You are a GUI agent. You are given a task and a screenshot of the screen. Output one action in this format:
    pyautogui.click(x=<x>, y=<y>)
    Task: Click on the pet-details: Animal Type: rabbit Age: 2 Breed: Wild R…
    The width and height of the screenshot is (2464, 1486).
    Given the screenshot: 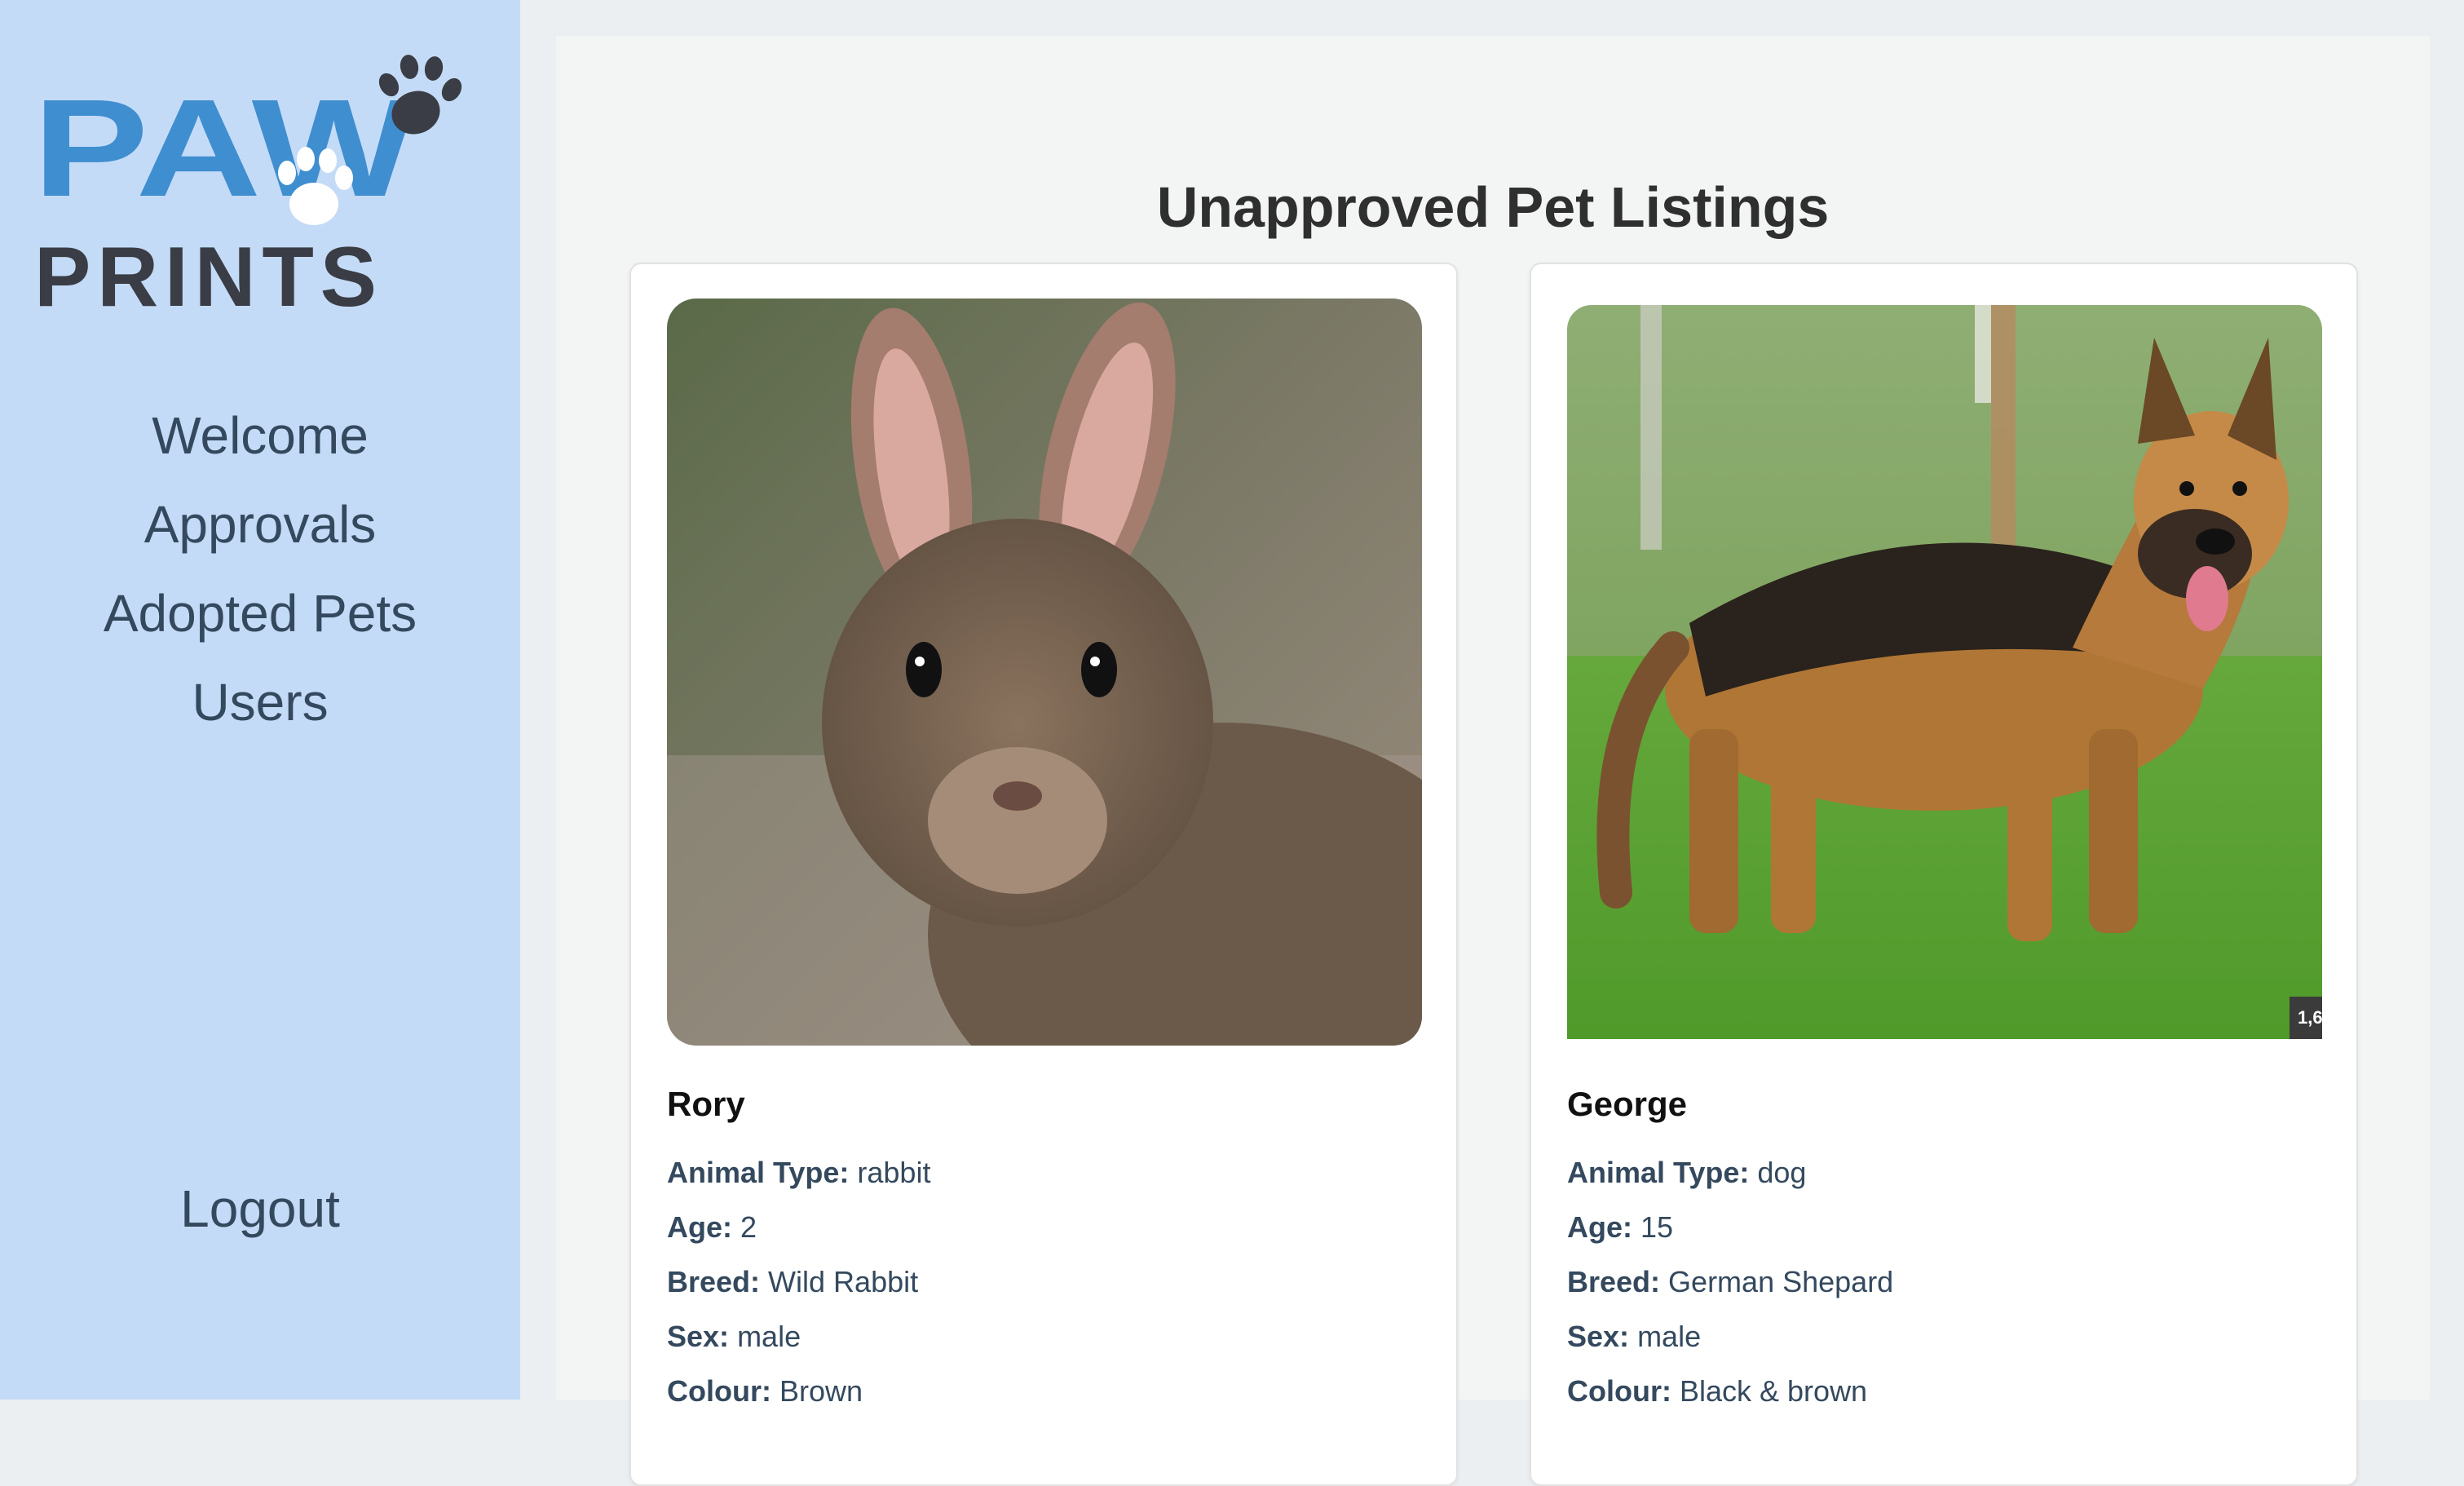 What is the action you would take?
    pyautogui.click(x=798, y=1281)
    